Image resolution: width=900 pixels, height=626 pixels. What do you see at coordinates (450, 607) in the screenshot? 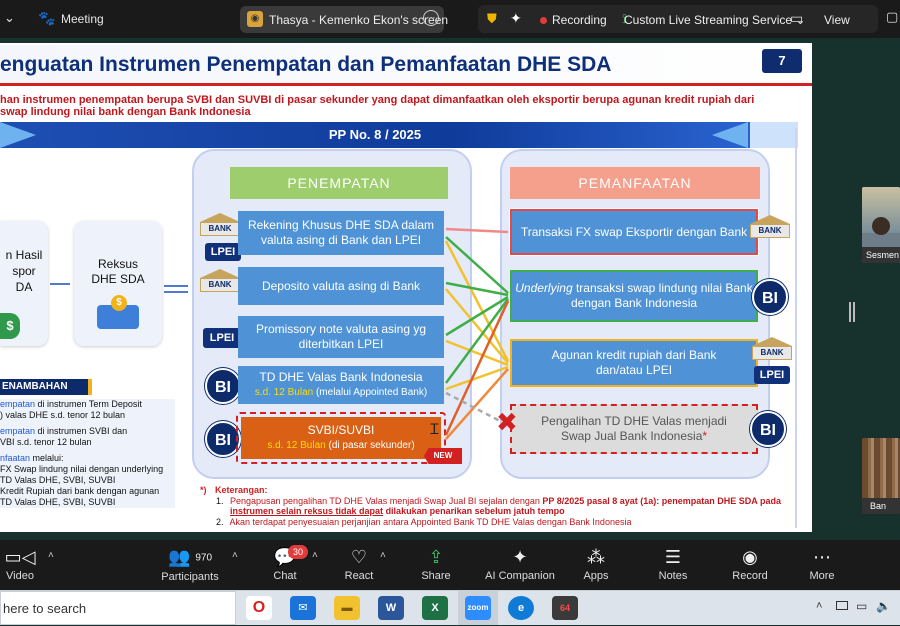
I see `windows-taskbar: here to search O ✉ ▬ W X zoom e 64 ˄ ▭ 🔈` at bounding box center [450, 607].